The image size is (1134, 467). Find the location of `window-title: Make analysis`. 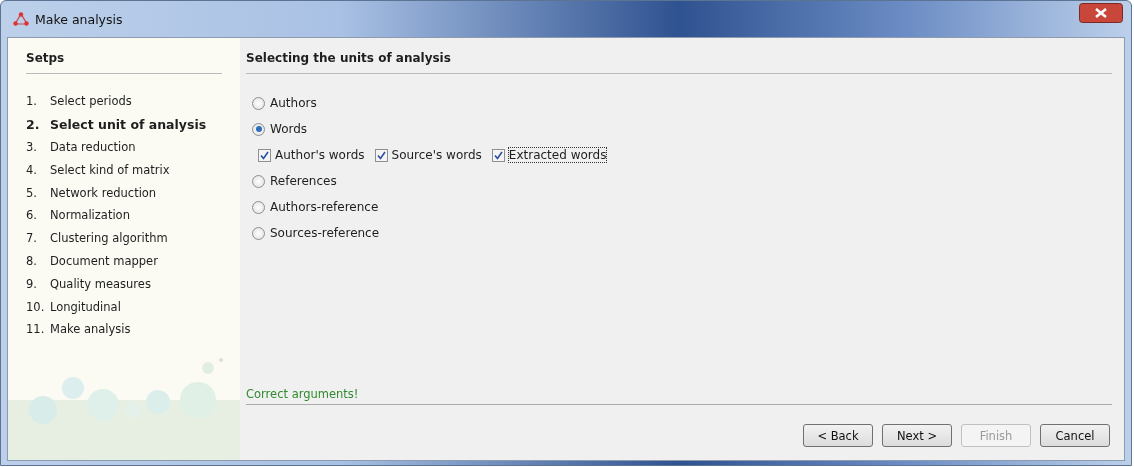

window-title: Make analysis is located at coordinates (79, 19).